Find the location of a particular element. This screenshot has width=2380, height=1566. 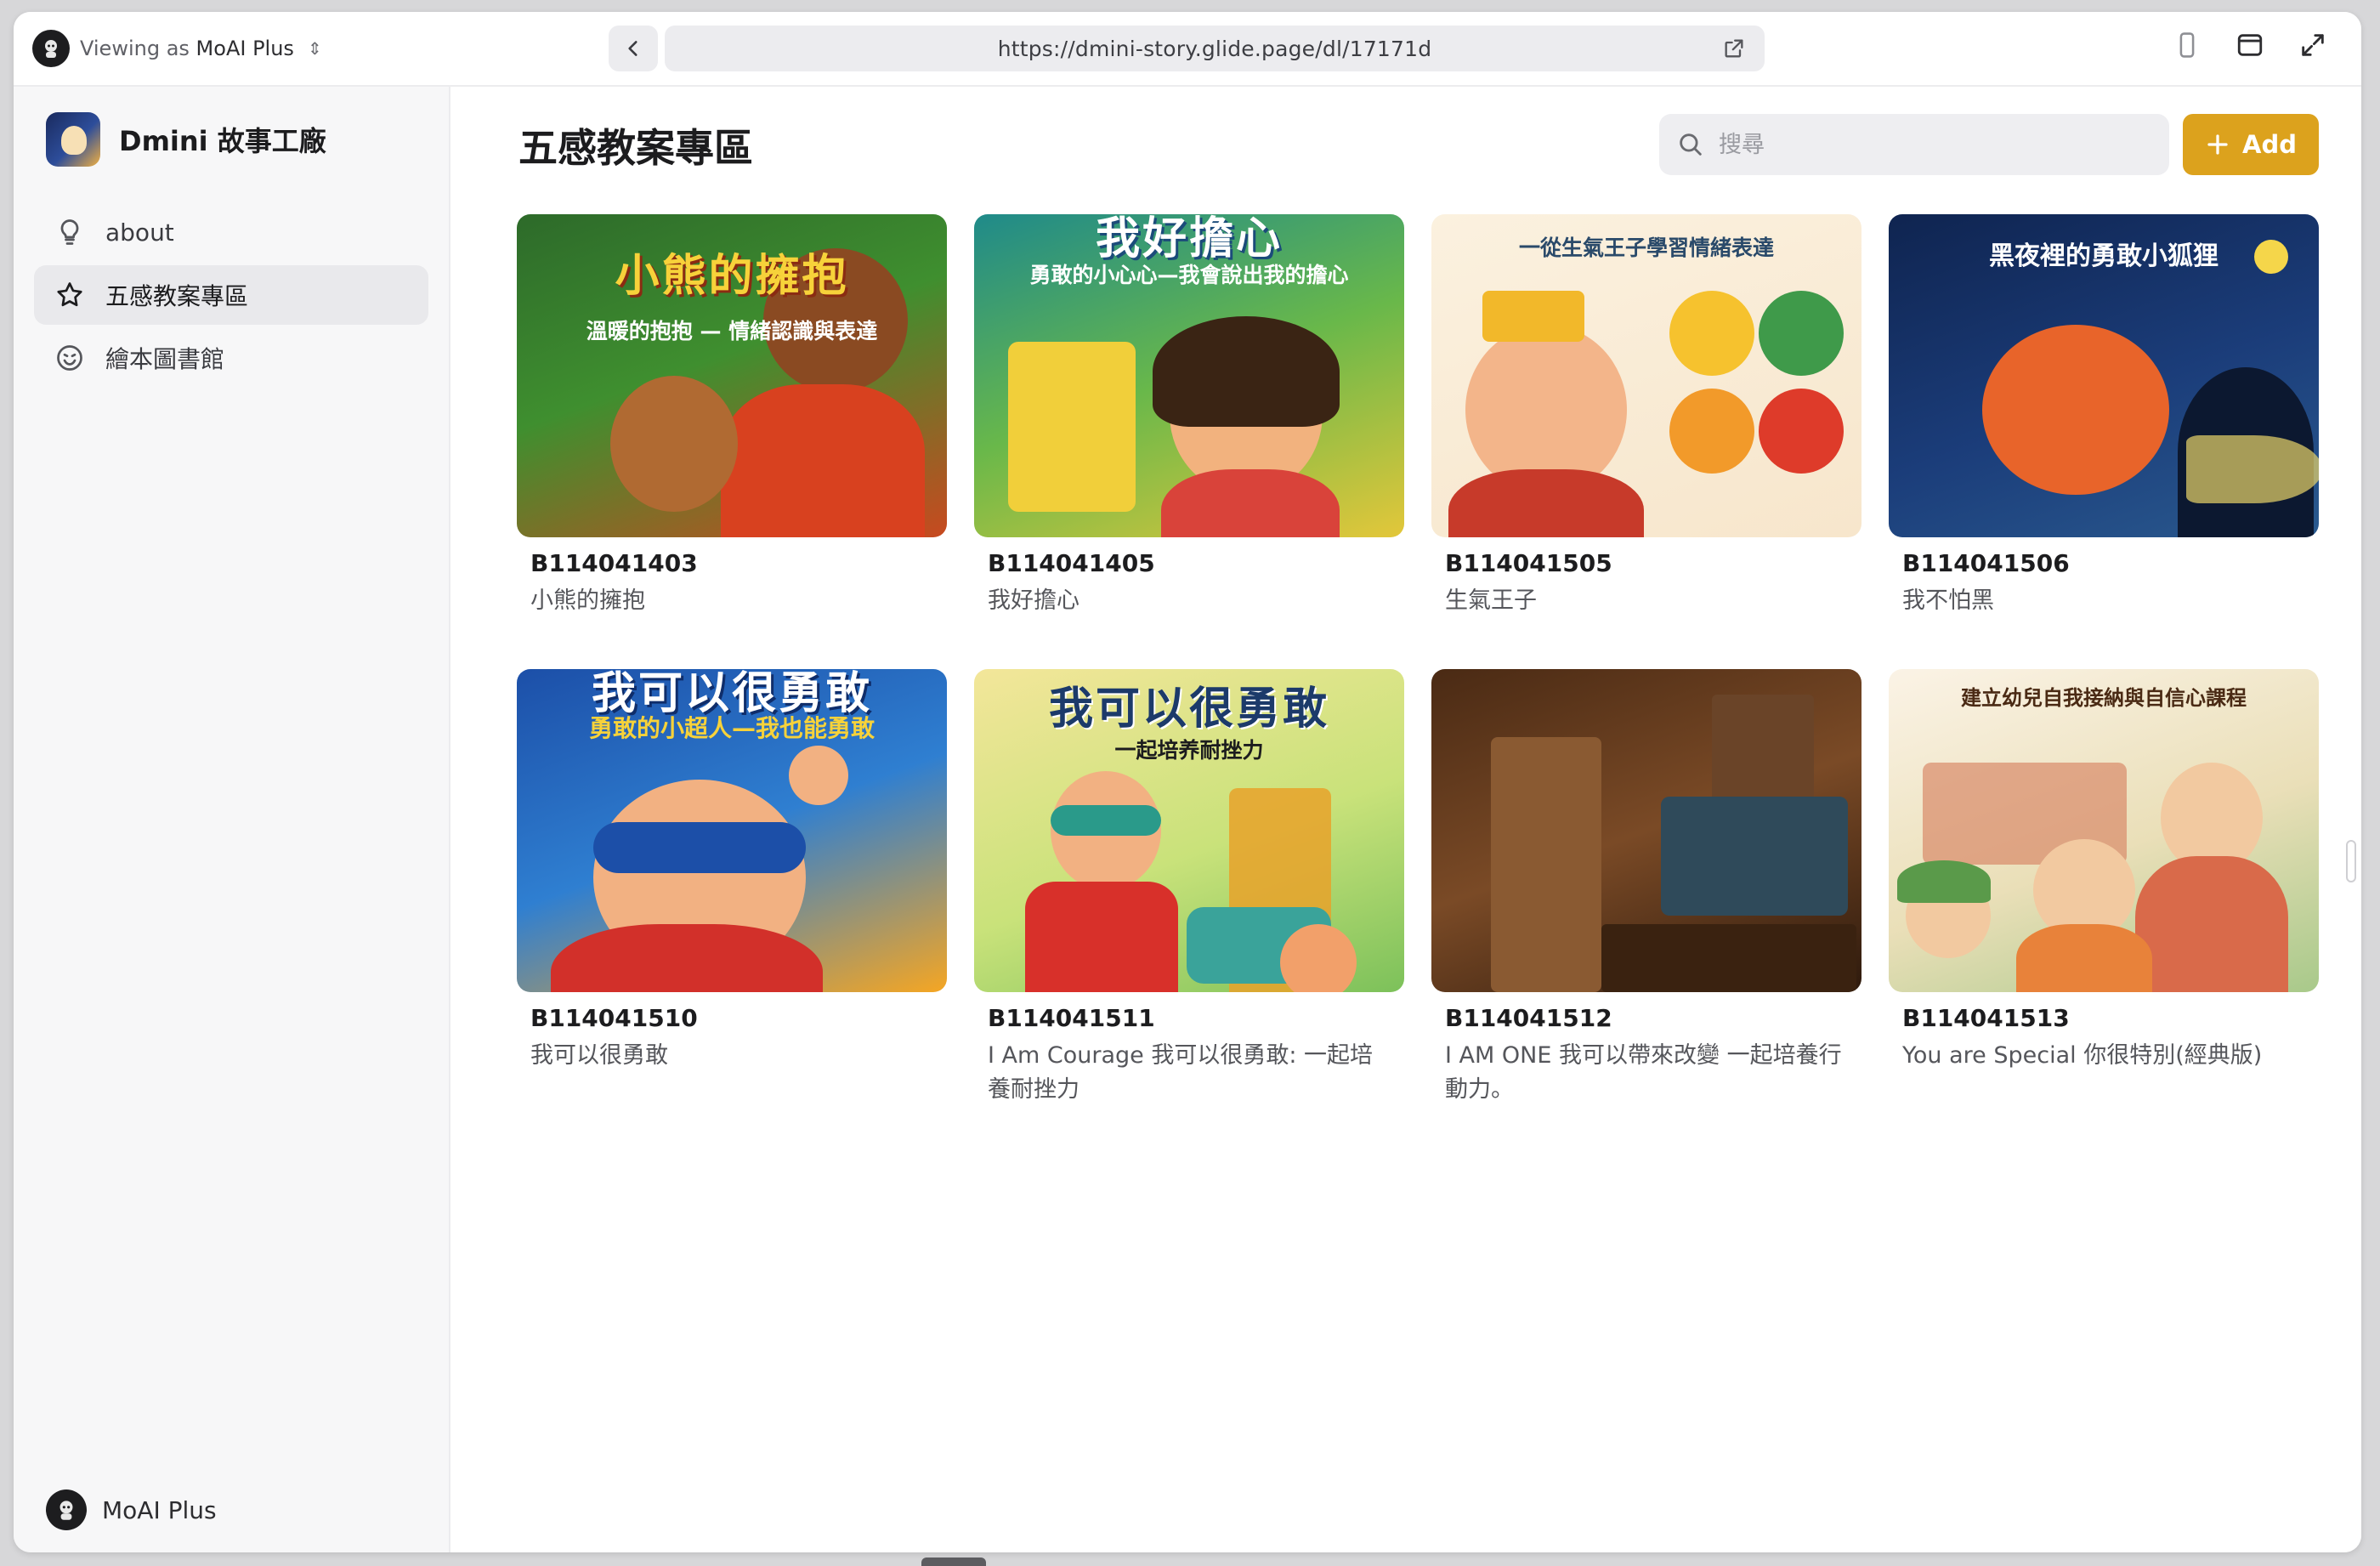

url-text: https://dmini-story.glide.page/dl/17171d is located at coordinates (1214, 48).